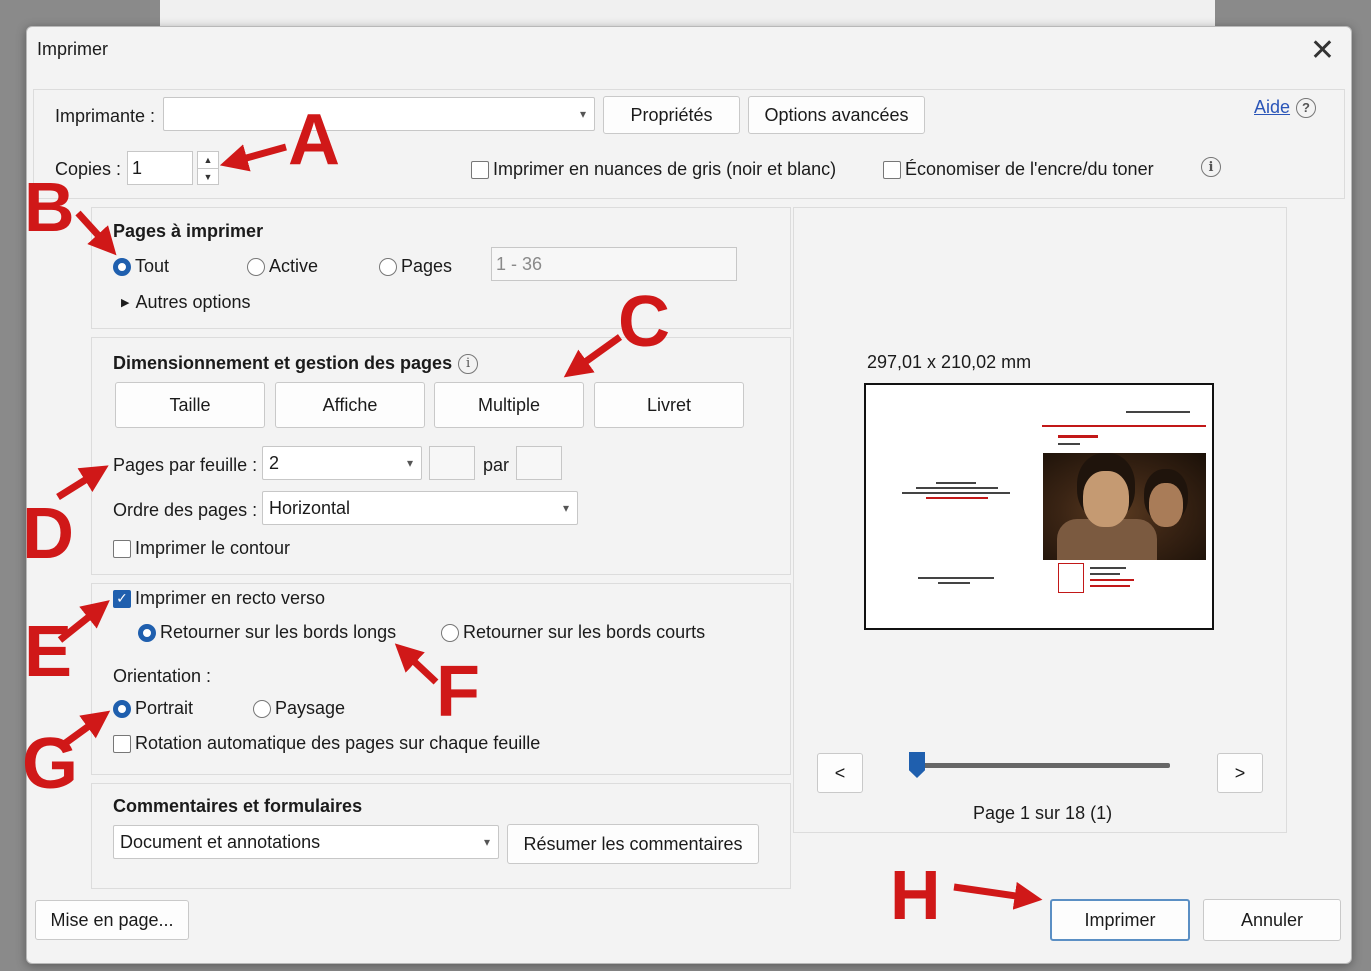 This screenshot has width=1371, height=971. What do you see at coordinates (213, 548) in the screenshot?
I see `print-border-label: Imprimer le contour` at bounding box center [213, 548].